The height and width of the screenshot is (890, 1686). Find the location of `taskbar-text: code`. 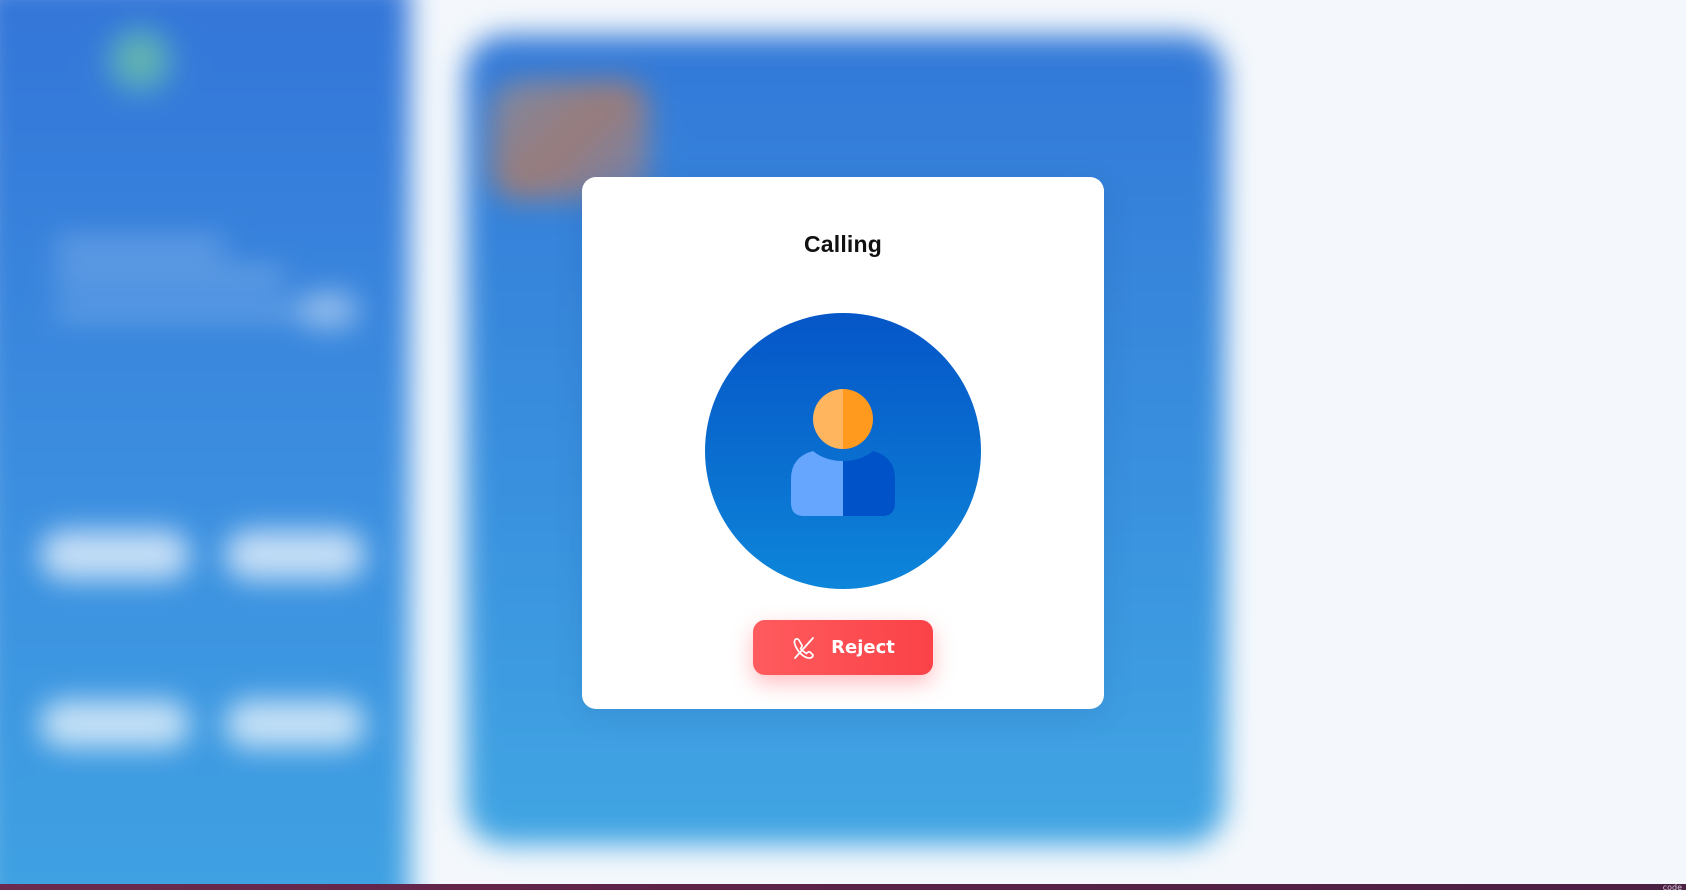

taskbar-text: code is located at coordinates (1672, 886).